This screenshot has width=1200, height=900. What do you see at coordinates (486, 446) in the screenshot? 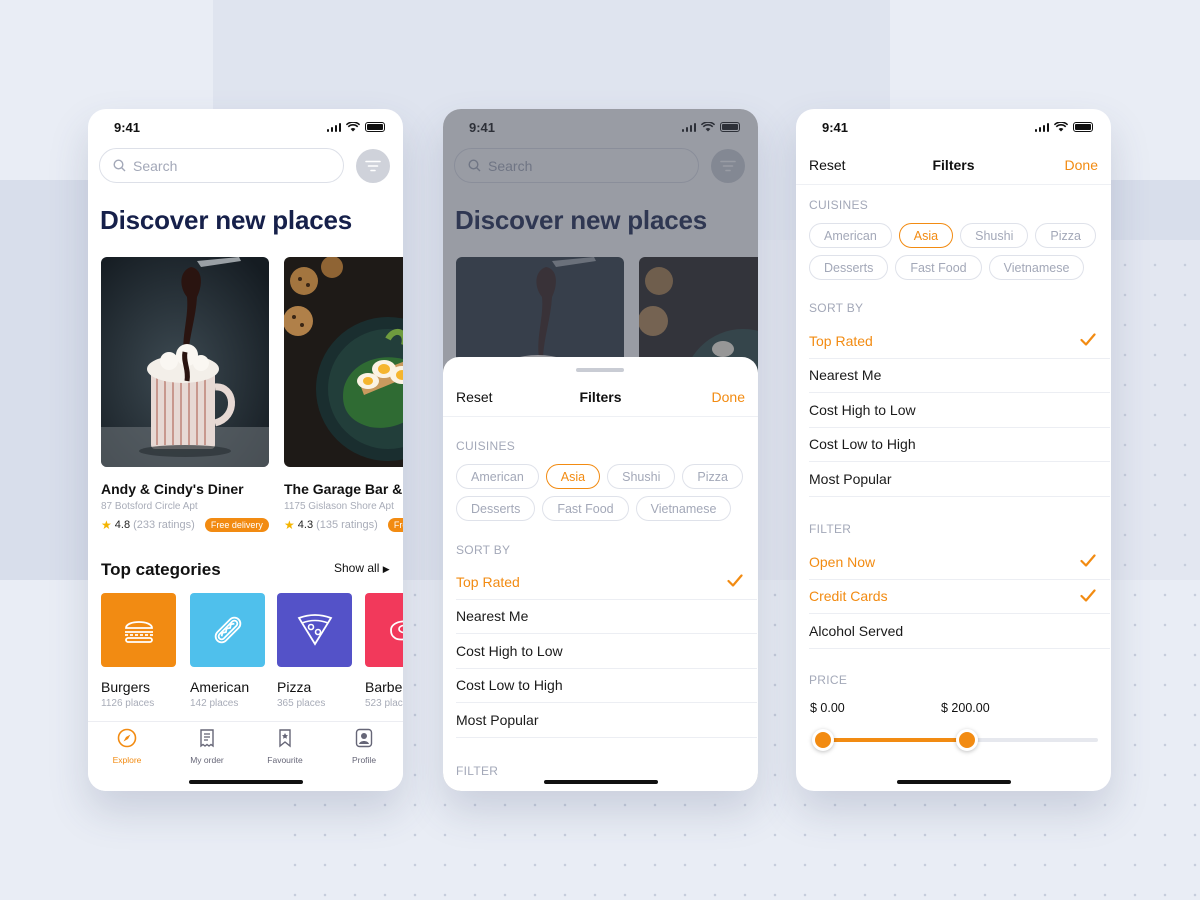
I see `section-label: CUISINES` at bounding box center [486, 446].